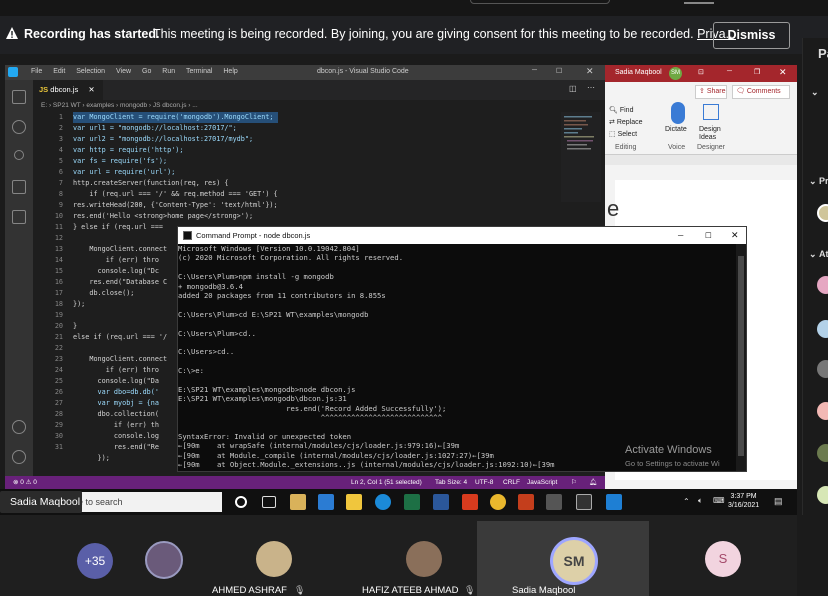 The image size is (828, 596). Describe the element at coordinates (813, 254) in the screenshot. I see `side-collapse-icon-2: ⌄` at that location.